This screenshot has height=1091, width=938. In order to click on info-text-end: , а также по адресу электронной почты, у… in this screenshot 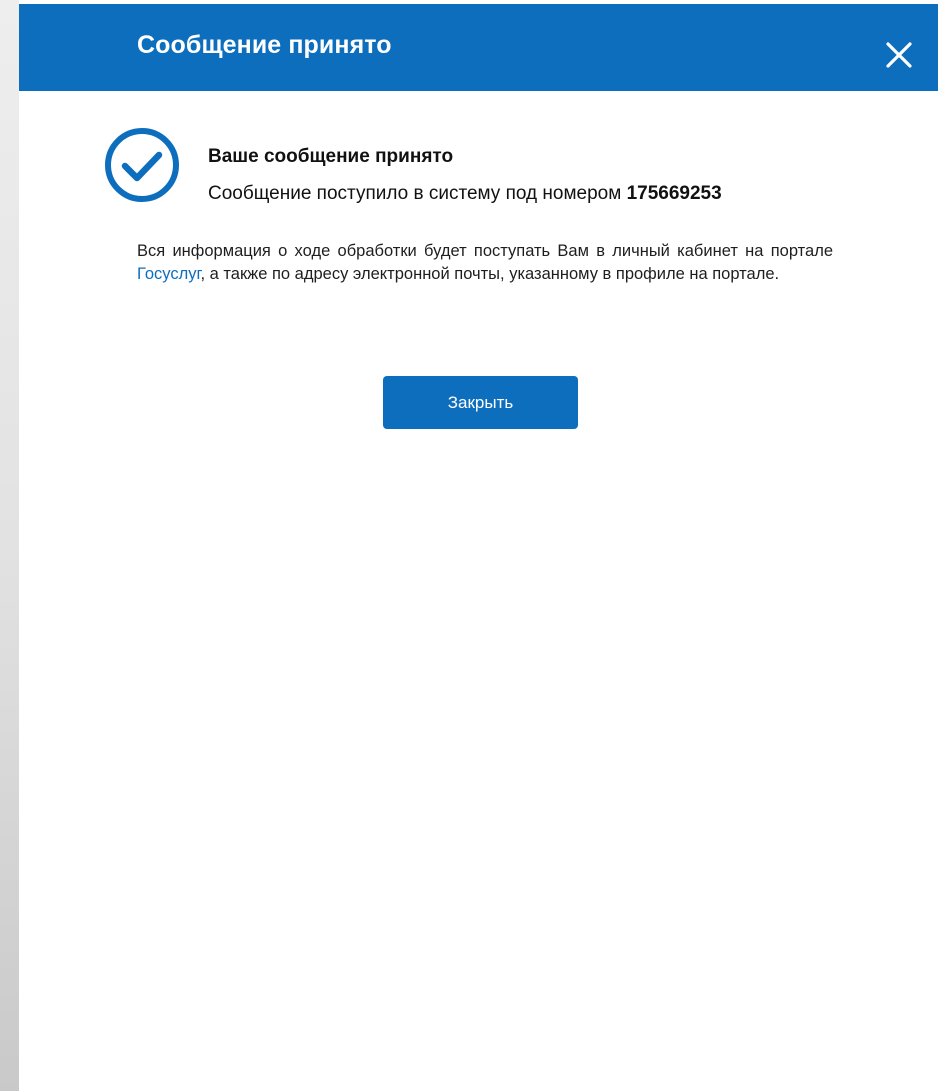, I will do `click(490, 273)`.